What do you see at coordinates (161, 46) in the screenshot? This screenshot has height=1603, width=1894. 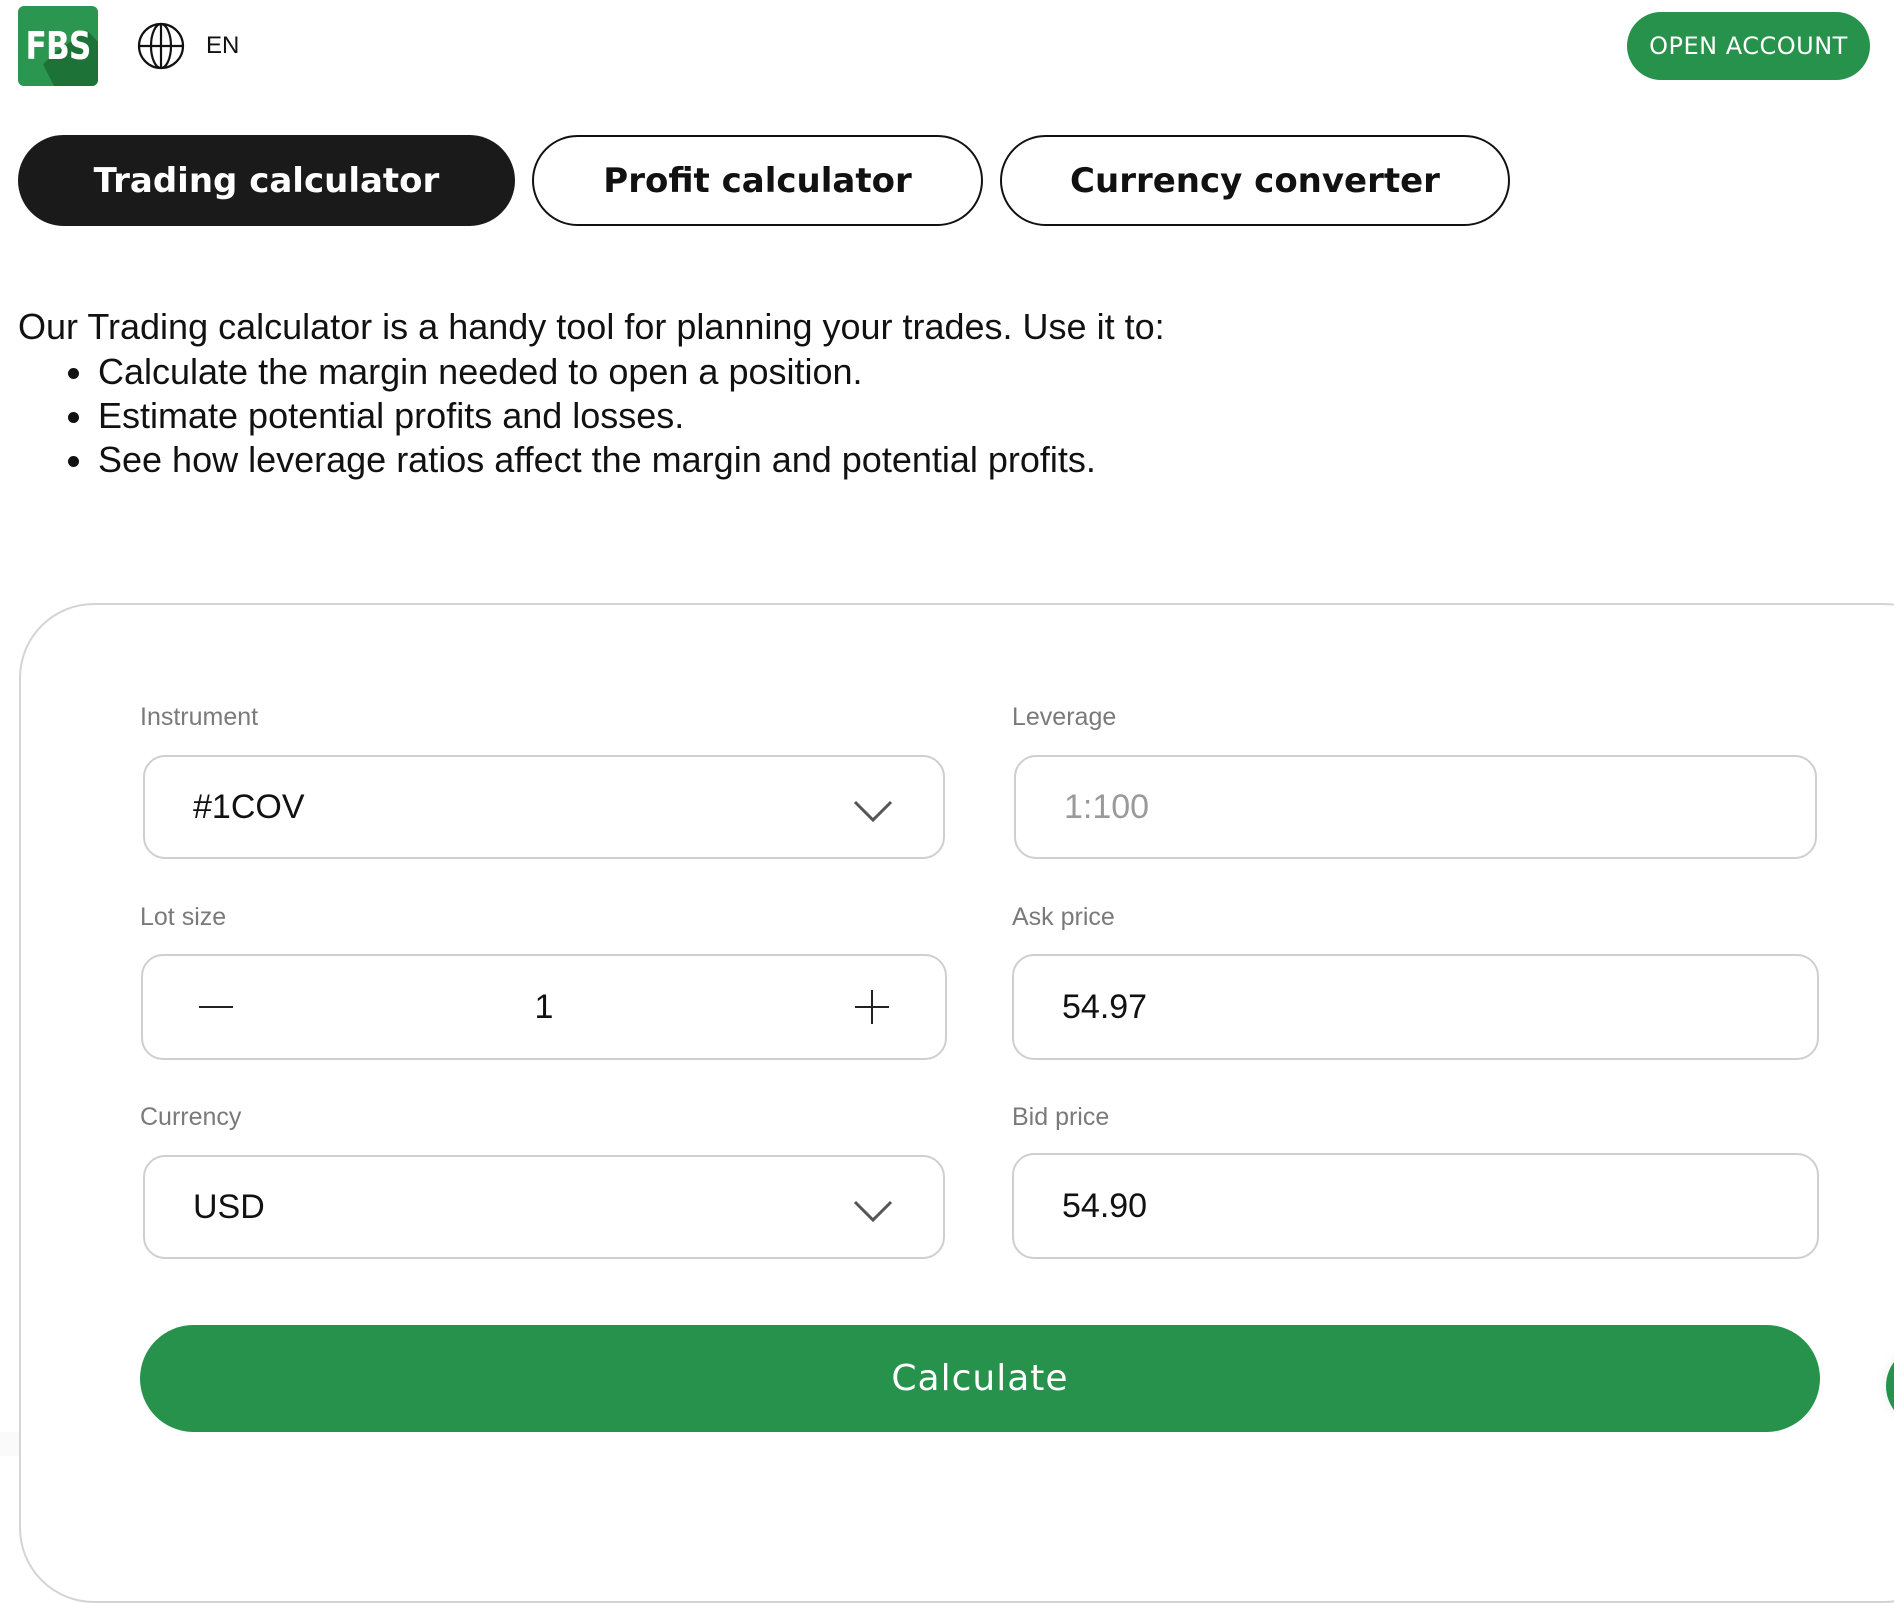 I see `globe-icon` at bounding box center [161, 46].